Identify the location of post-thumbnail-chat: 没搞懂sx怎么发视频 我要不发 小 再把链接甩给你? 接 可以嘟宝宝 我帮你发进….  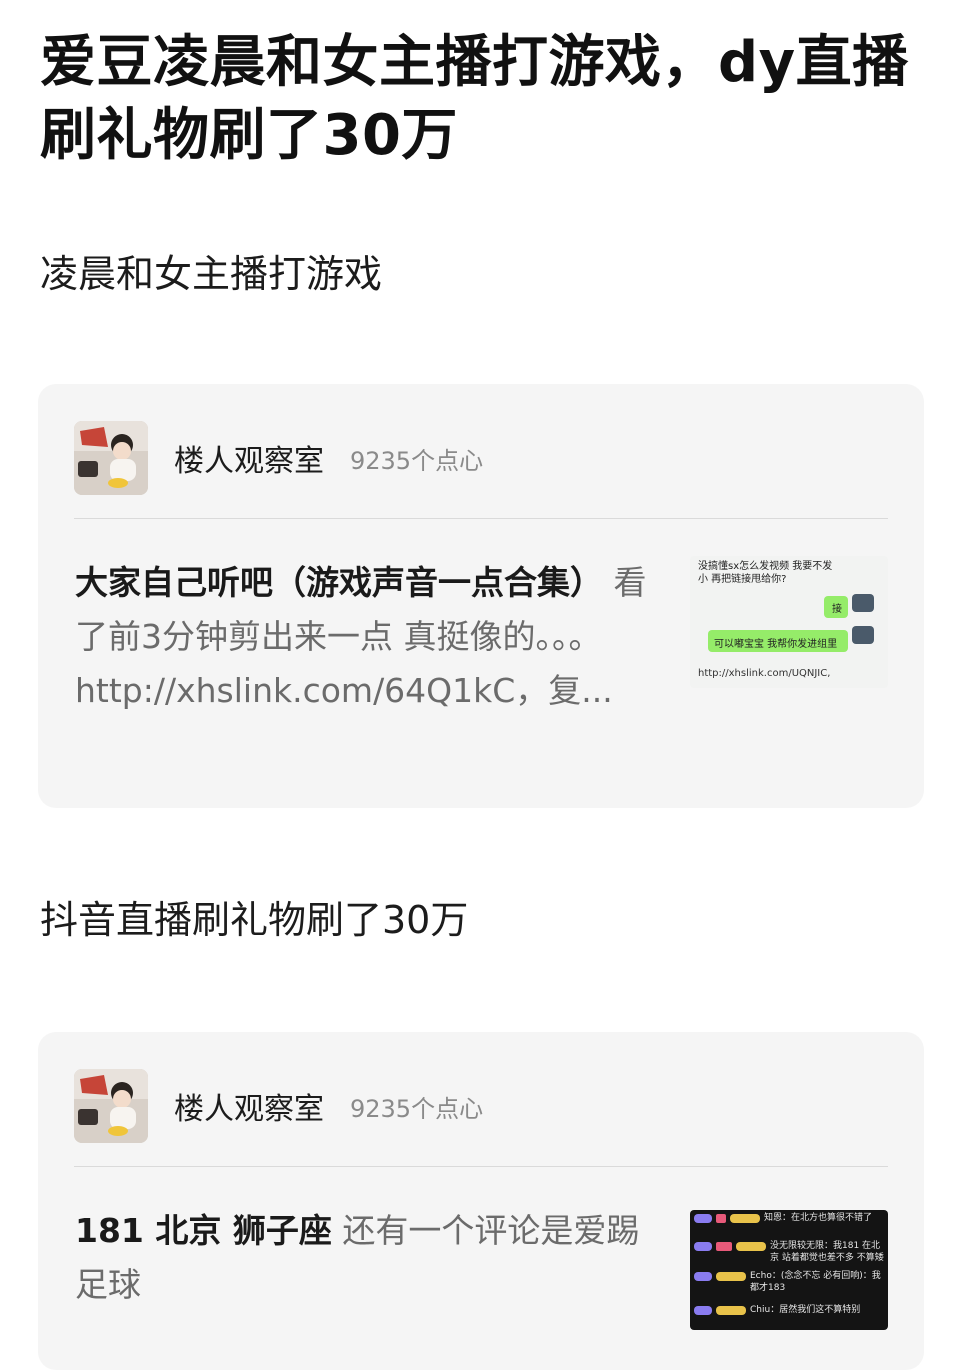
(789, 622).